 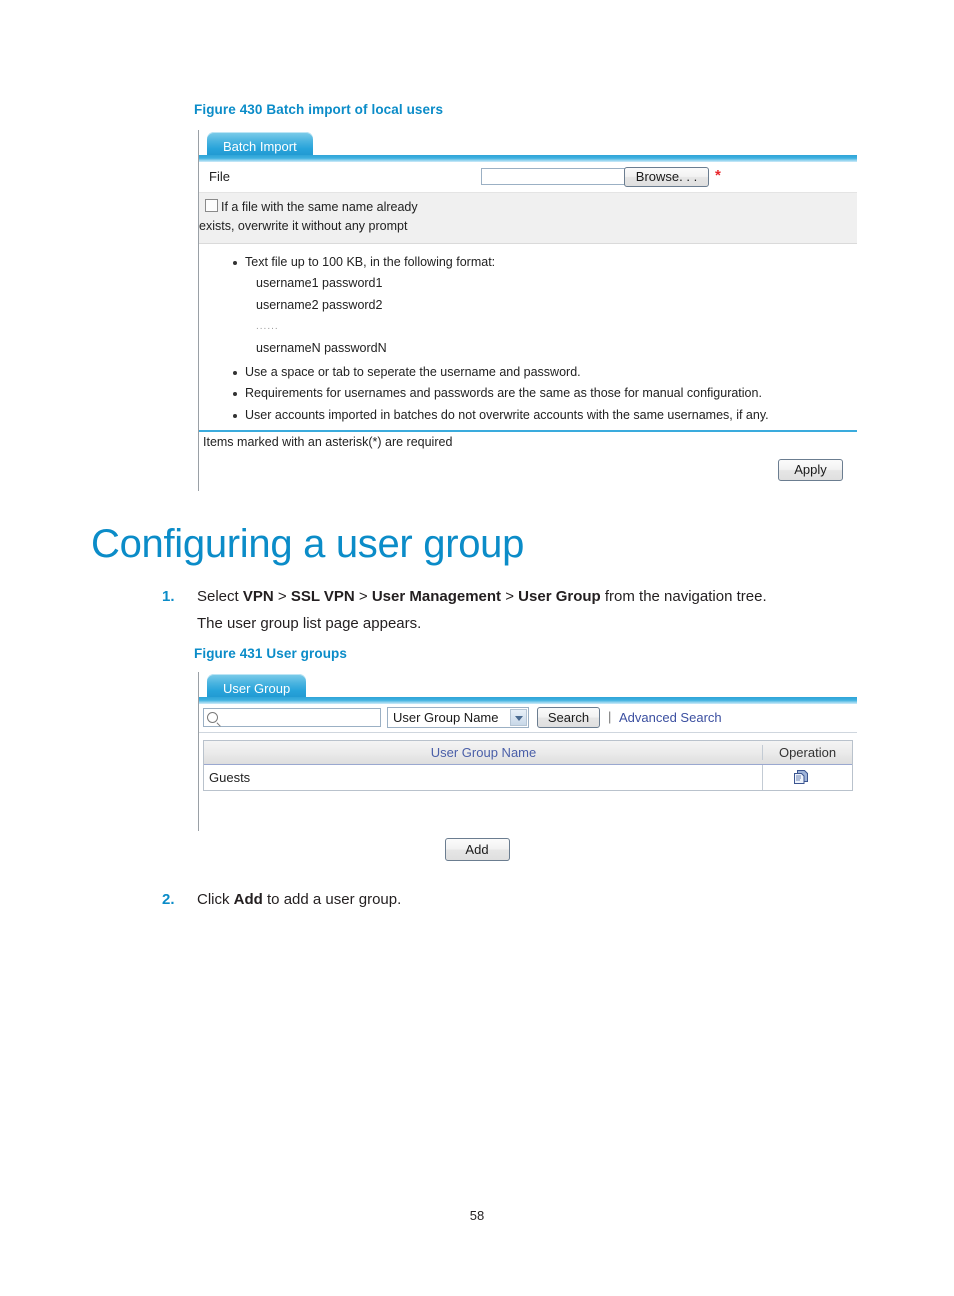 I want to click on search-input-wrapper, so click(x=292, y=717).